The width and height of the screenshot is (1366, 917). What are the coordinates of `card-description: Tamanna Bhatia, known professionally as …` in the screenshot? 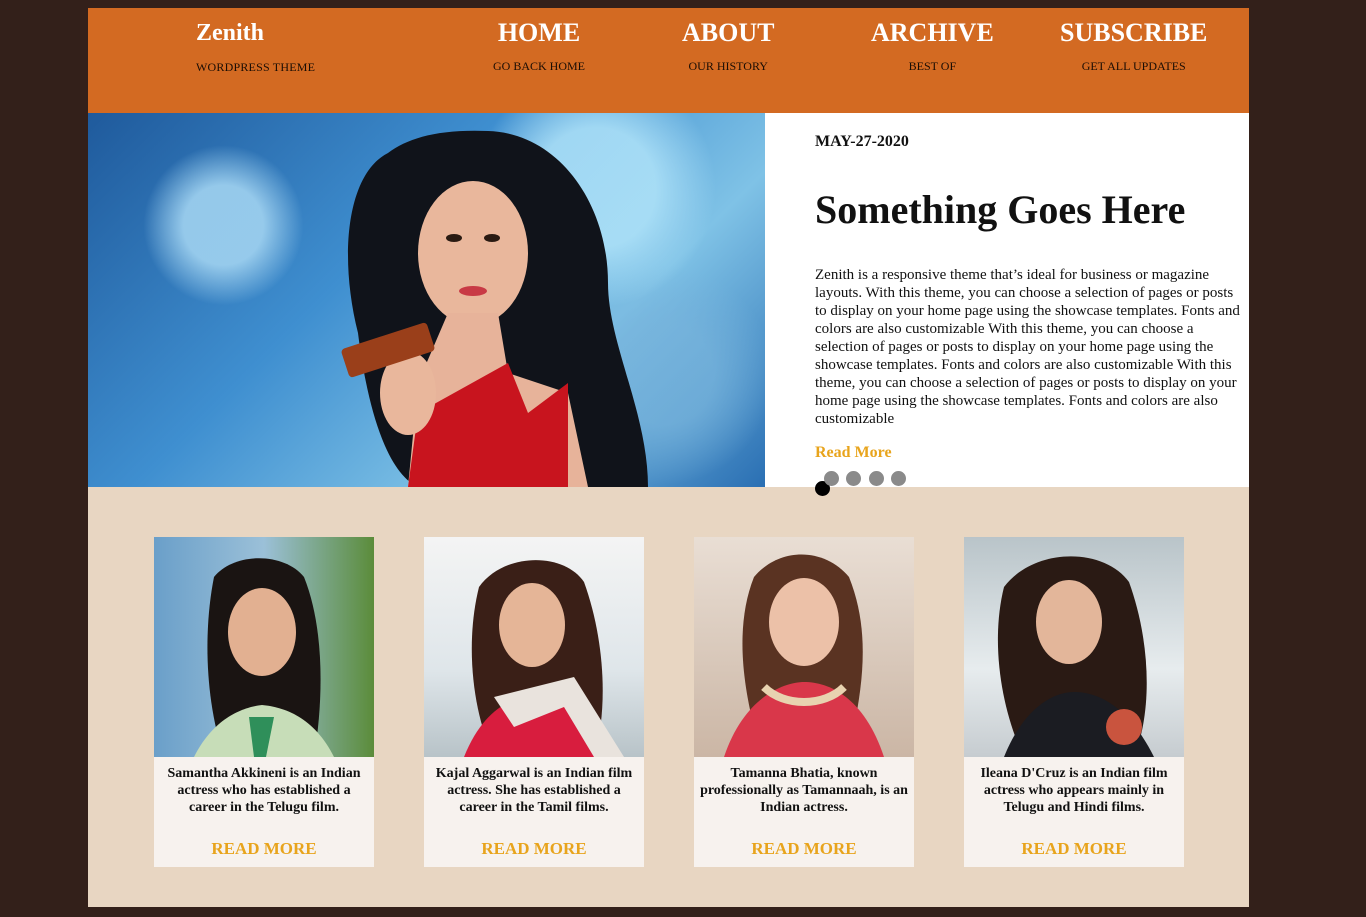 It's located at (804, 790).